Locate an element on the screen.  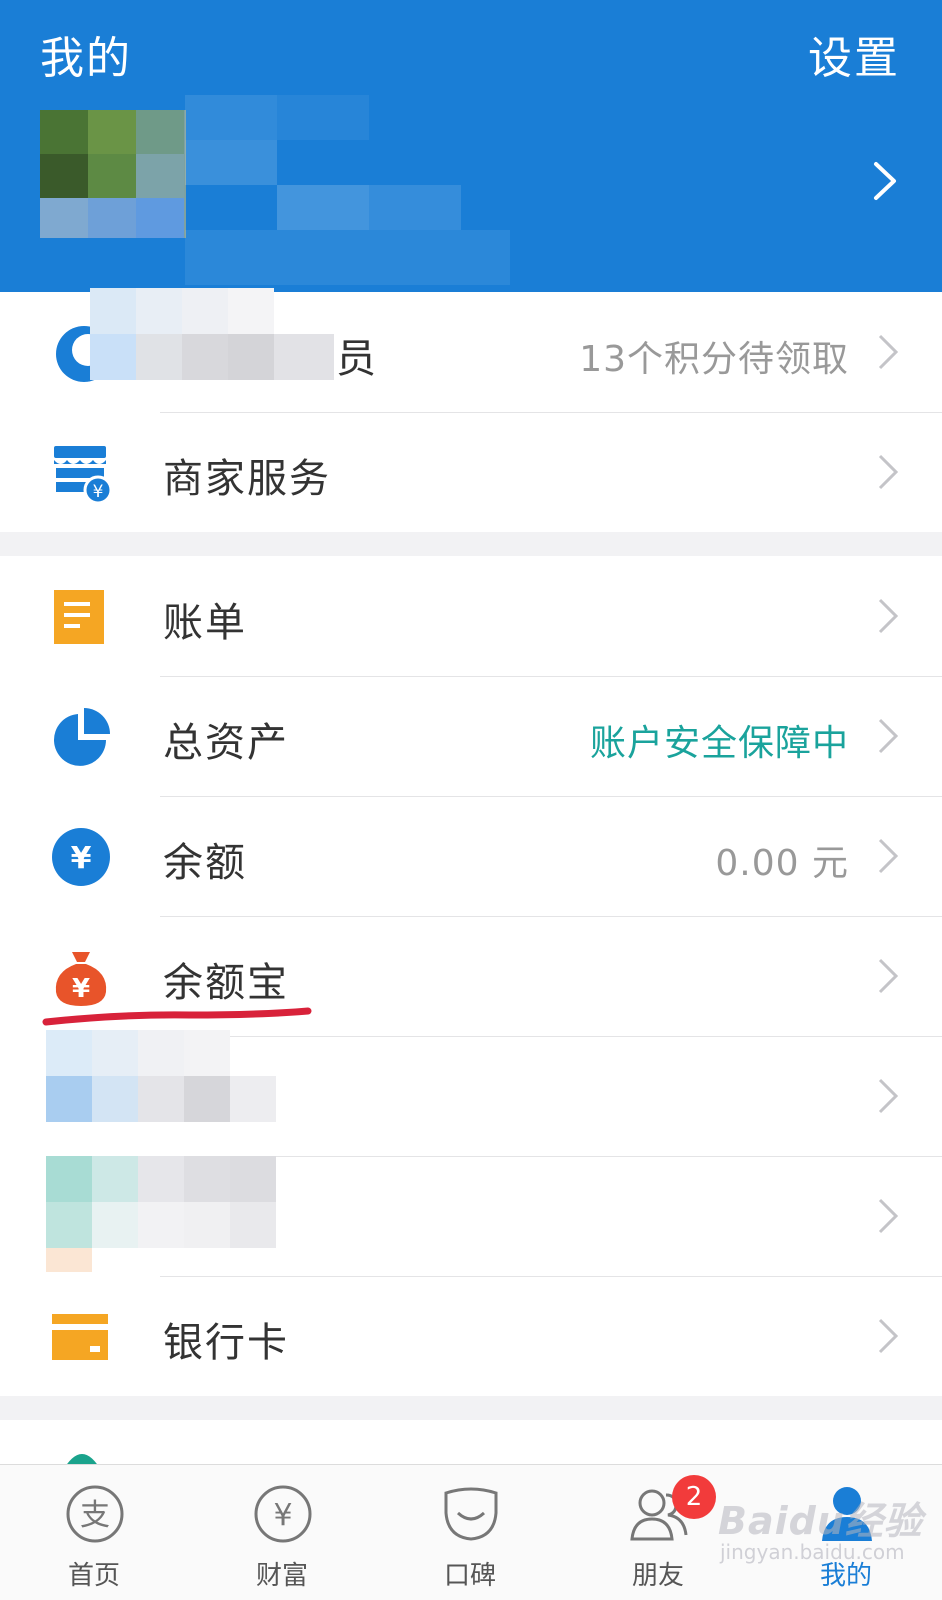
merchant-row: ¥ 商家服务 is located at coordinates (471, 472).